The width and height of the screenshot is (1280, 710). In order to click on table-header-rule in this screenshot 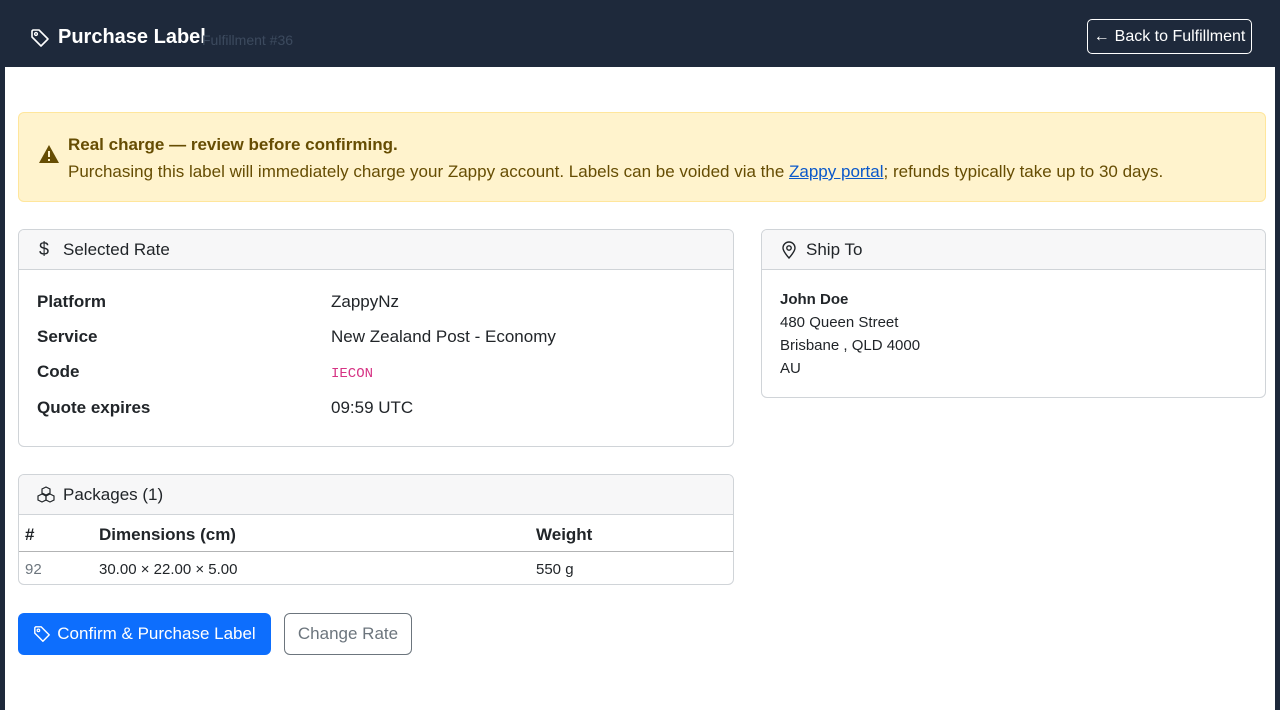, I will do `click(376, 551)`.